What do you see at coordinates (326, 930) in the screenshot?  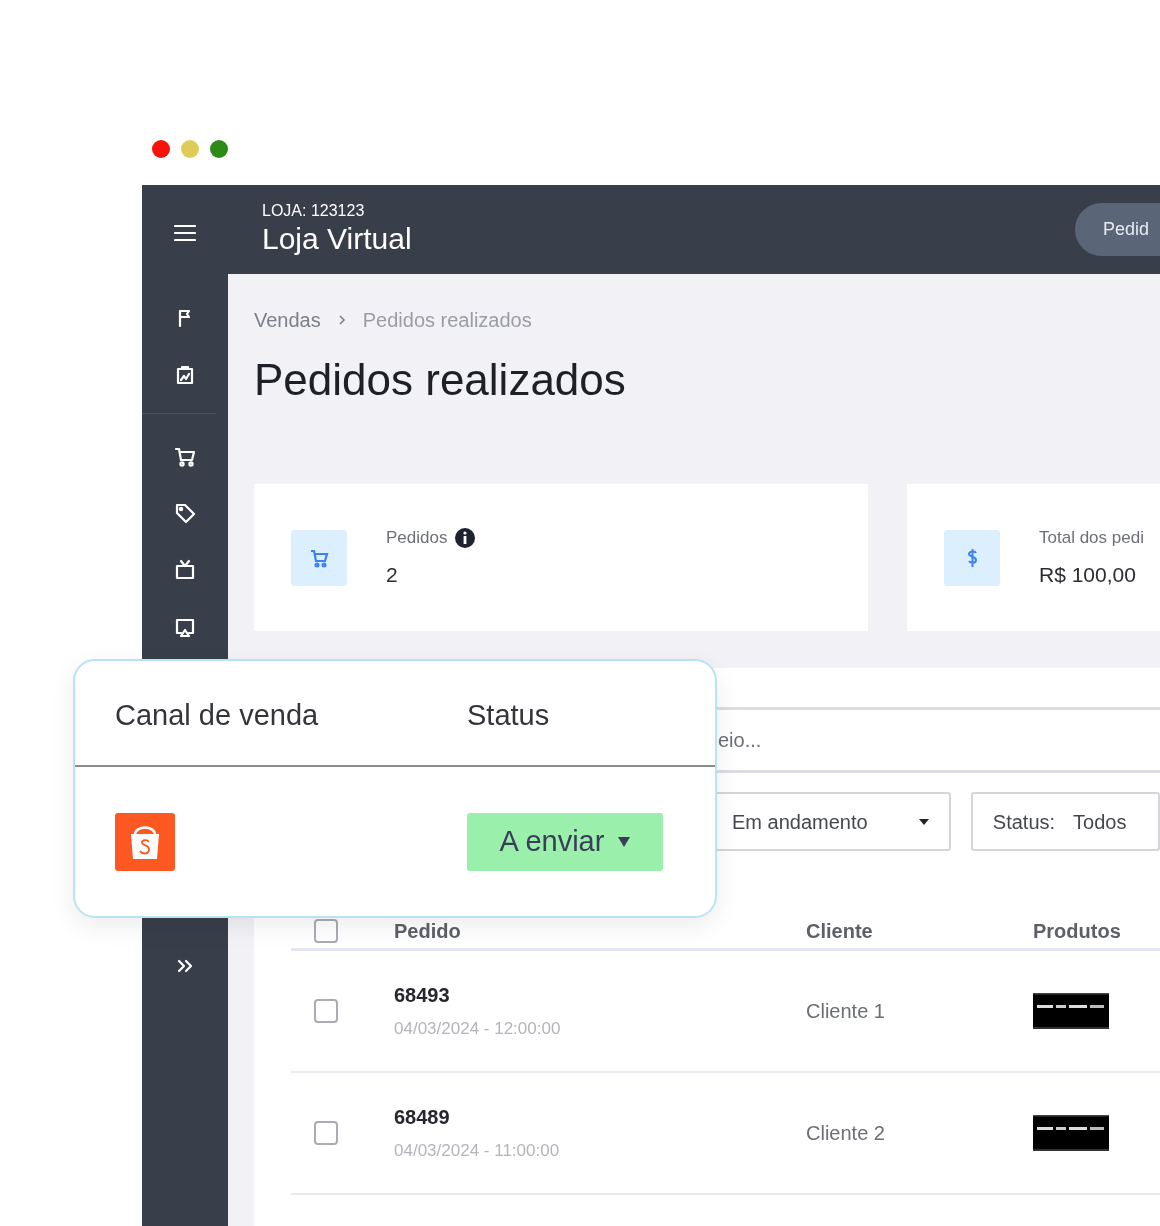 I see `select-all-checkbox` at bounding box center [326, 930].